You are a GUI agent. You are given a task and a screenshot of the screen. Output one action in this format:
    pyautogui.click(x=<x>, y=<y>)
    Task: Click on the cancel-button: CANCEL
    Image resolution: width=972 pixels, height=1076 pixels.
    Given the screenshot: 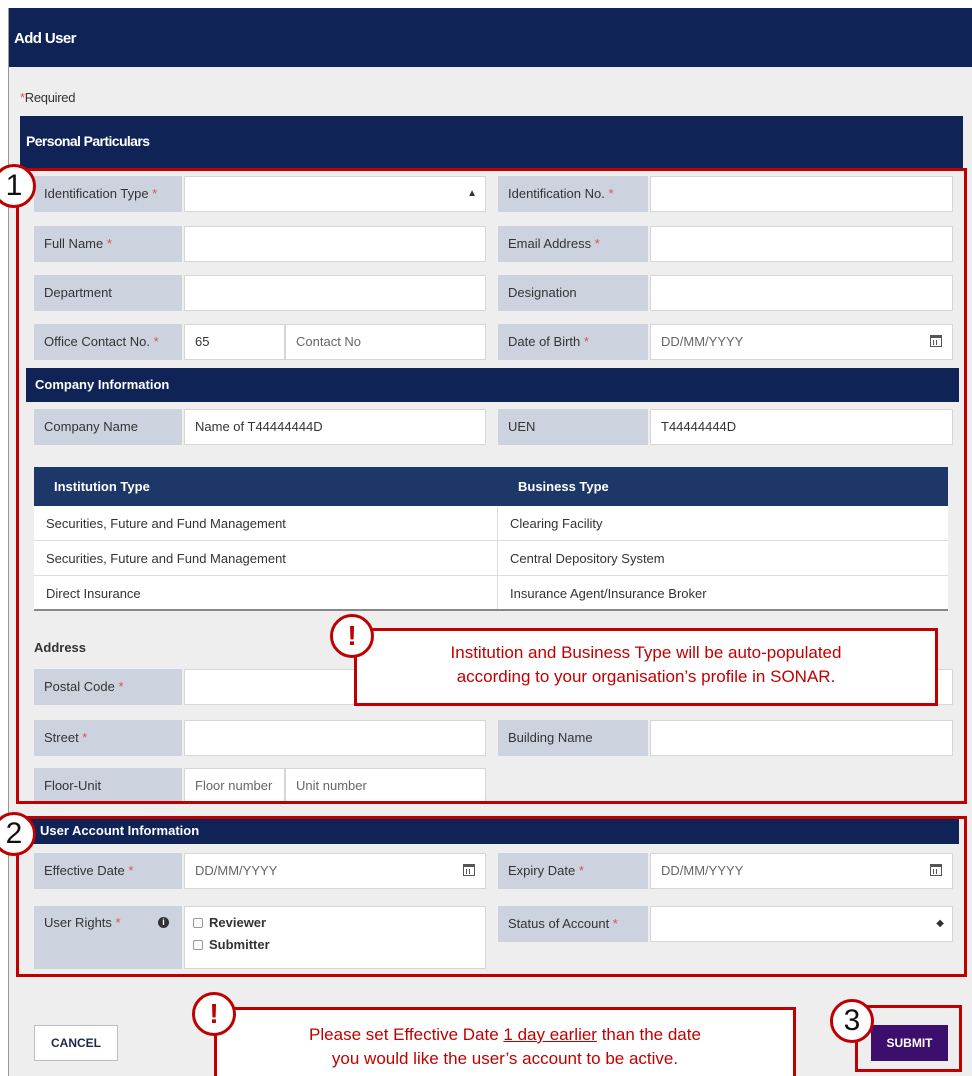 What is the action you would take?
    pyautogui.click(x=76, y=1043)
    